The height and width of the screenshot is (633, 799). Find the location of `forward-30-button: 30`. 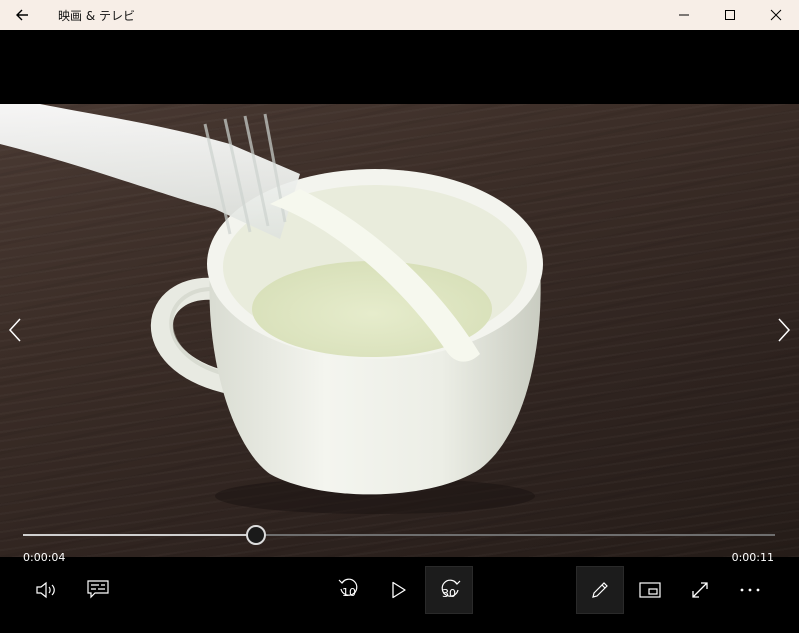

forward-30-button: 30 is located at coordinates (449, 590).